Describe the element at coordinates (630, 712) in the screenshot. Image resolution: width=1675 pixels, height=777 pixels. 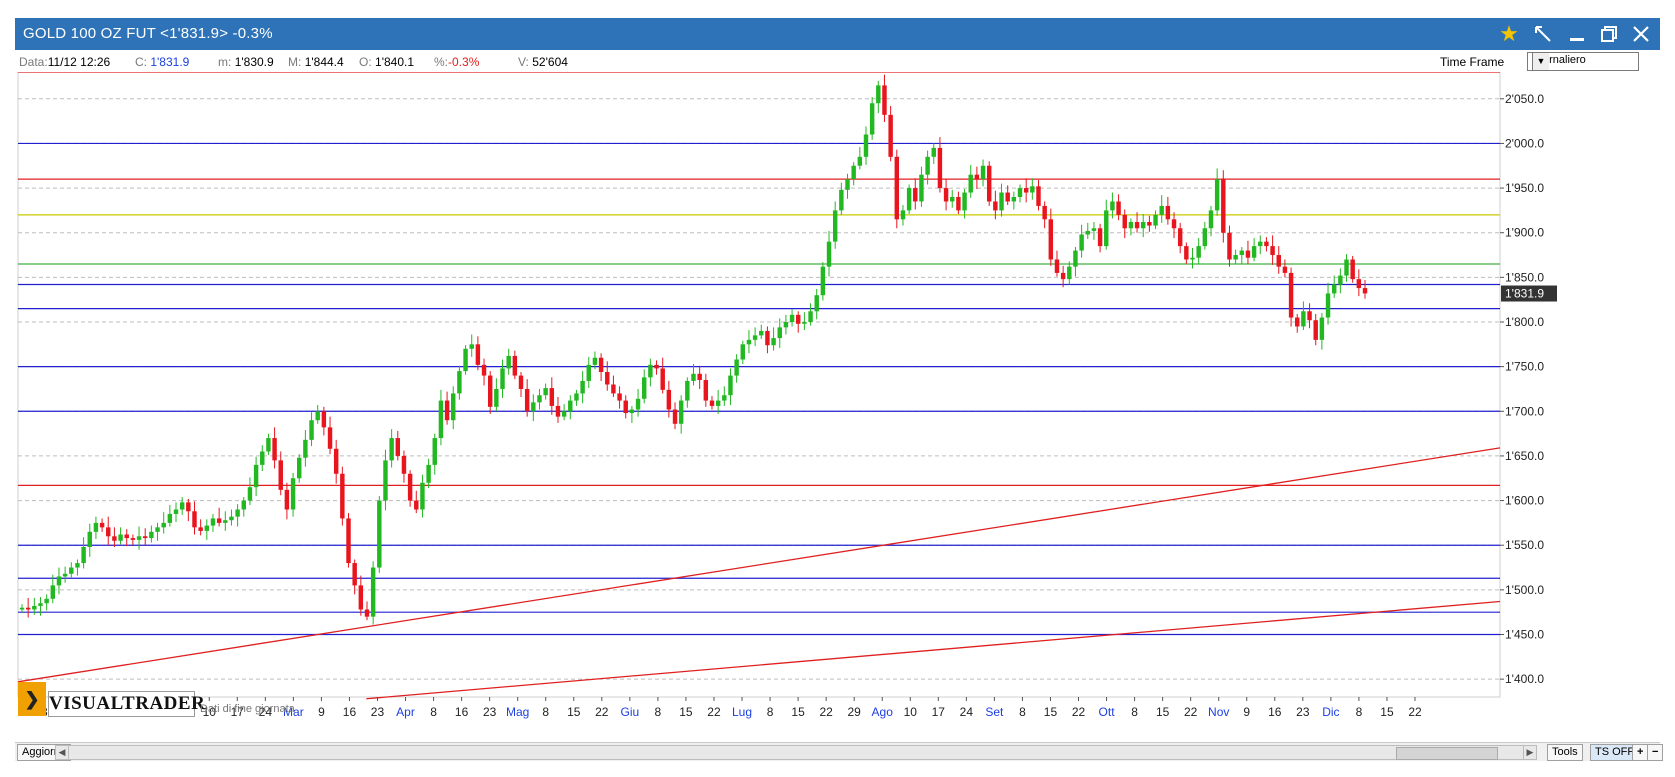
I see `x-tick-label: Giu` at that location.